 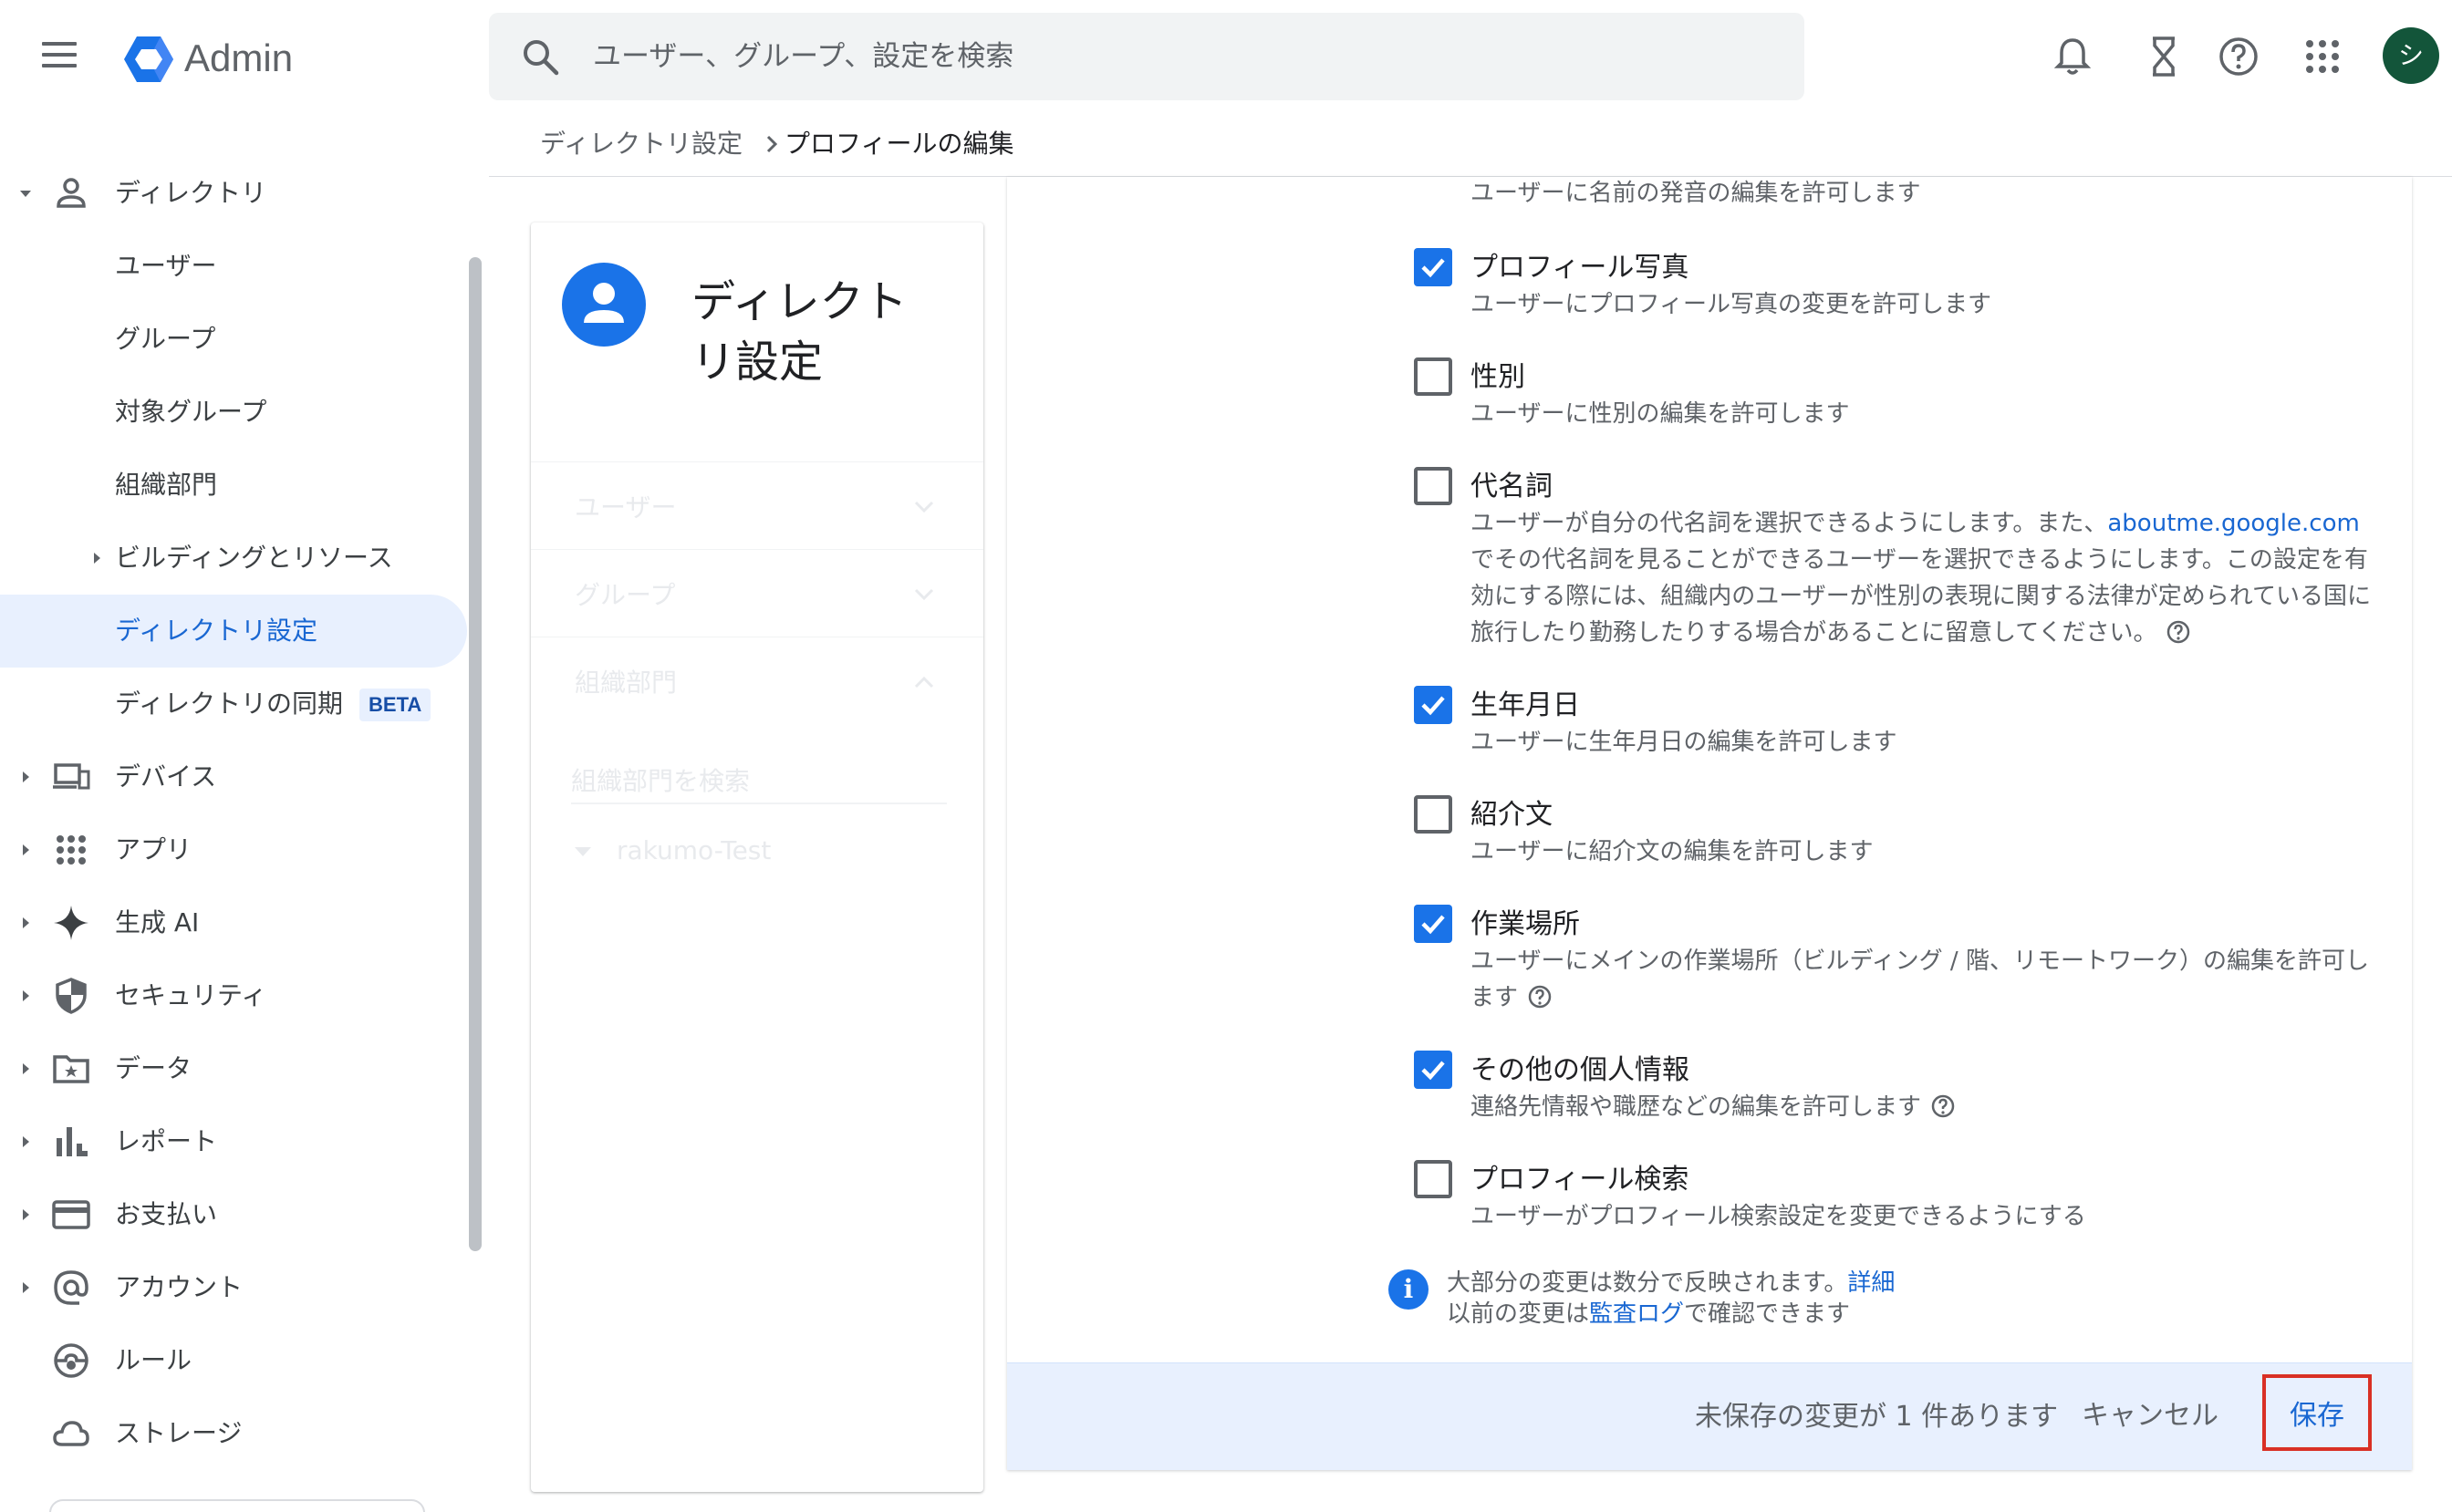 What do you see at coordinates (1926, 1107) in the screenshot?
I see `setting-description: 連絡先情報や職歴などの編集を許可します` at bounding box center [1926, 1107].